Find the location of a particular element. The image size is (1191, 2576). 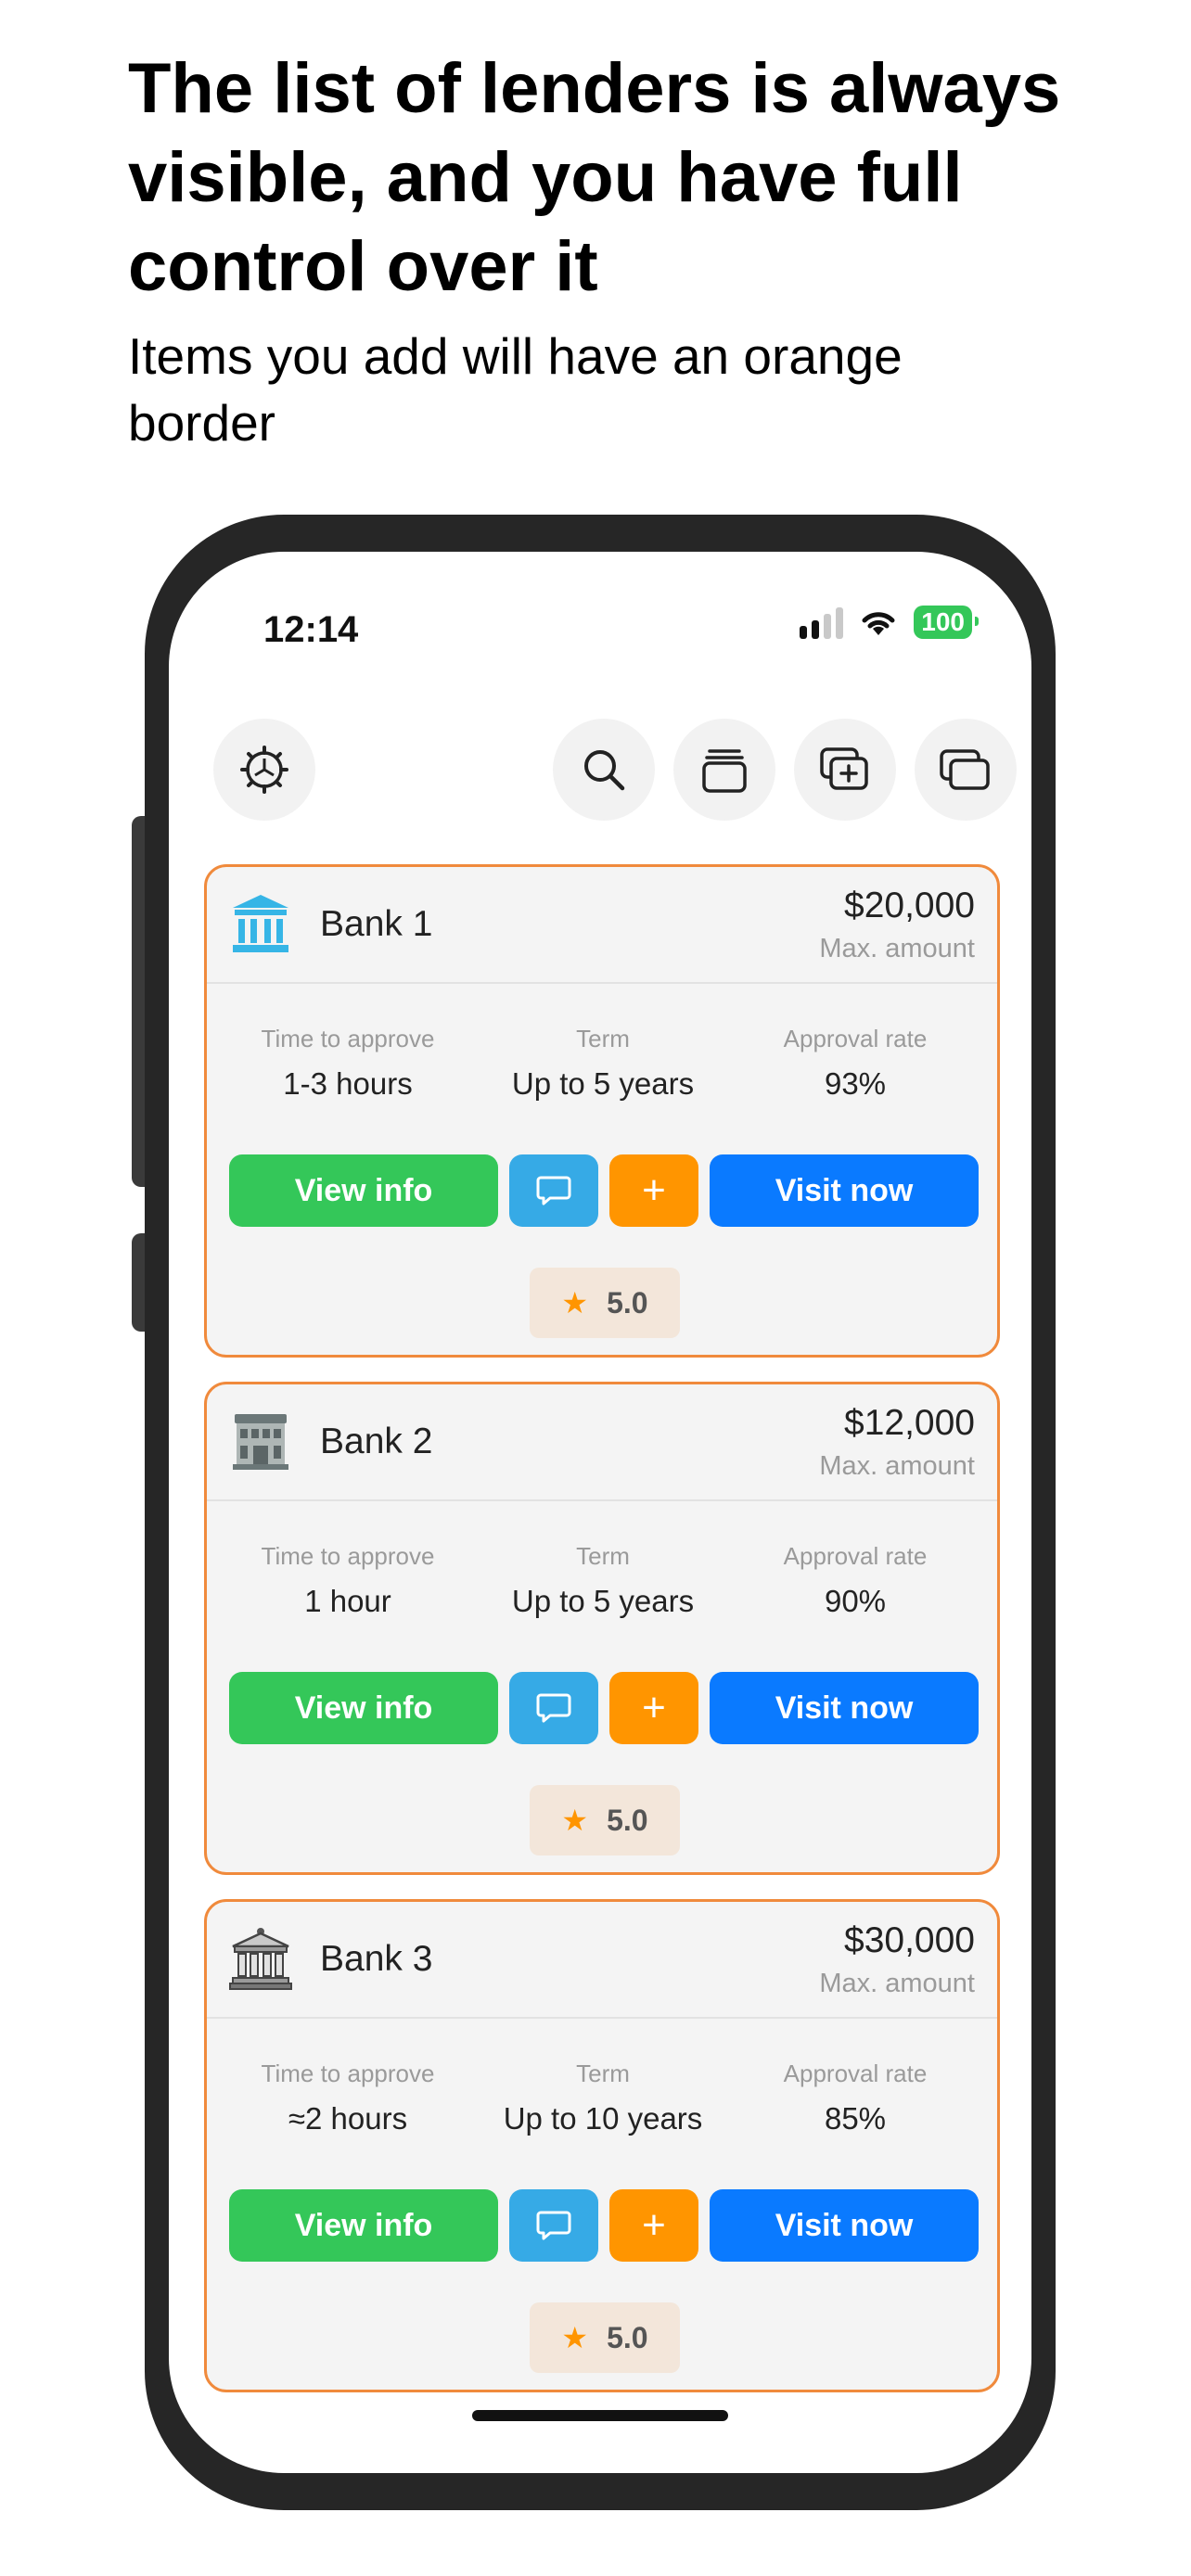

stat-term: Term Up to 10 years is located at coordinates (603, 2098).